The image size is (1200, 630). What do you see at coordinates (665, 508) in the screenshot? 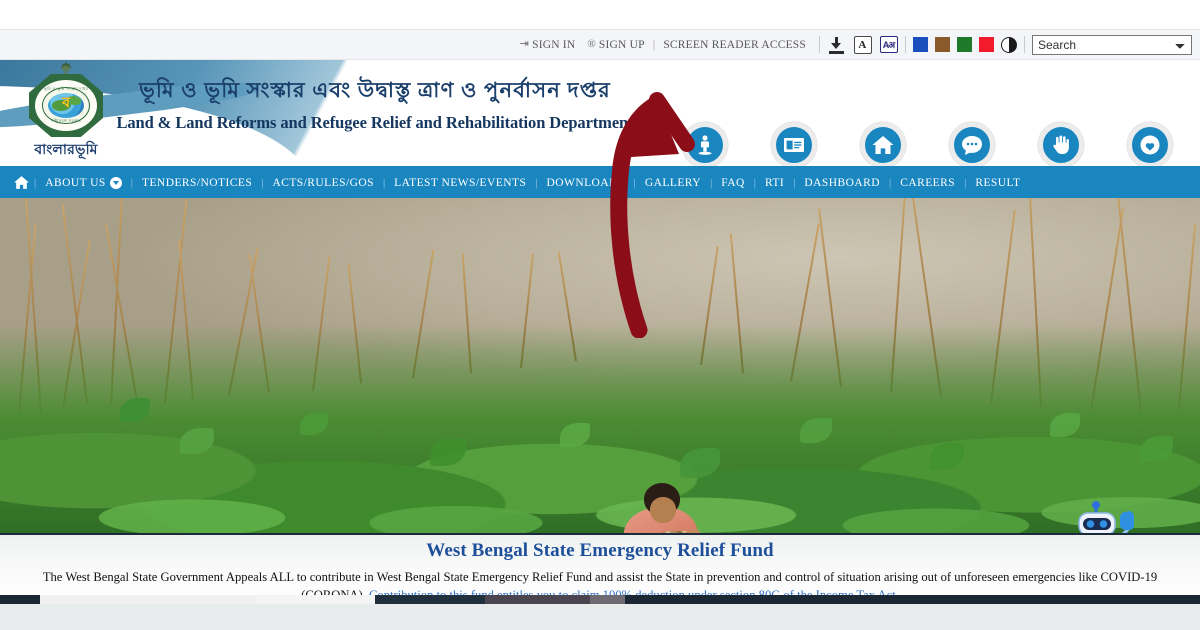
I see `farmer-figure` at bounding box center [665, 508].